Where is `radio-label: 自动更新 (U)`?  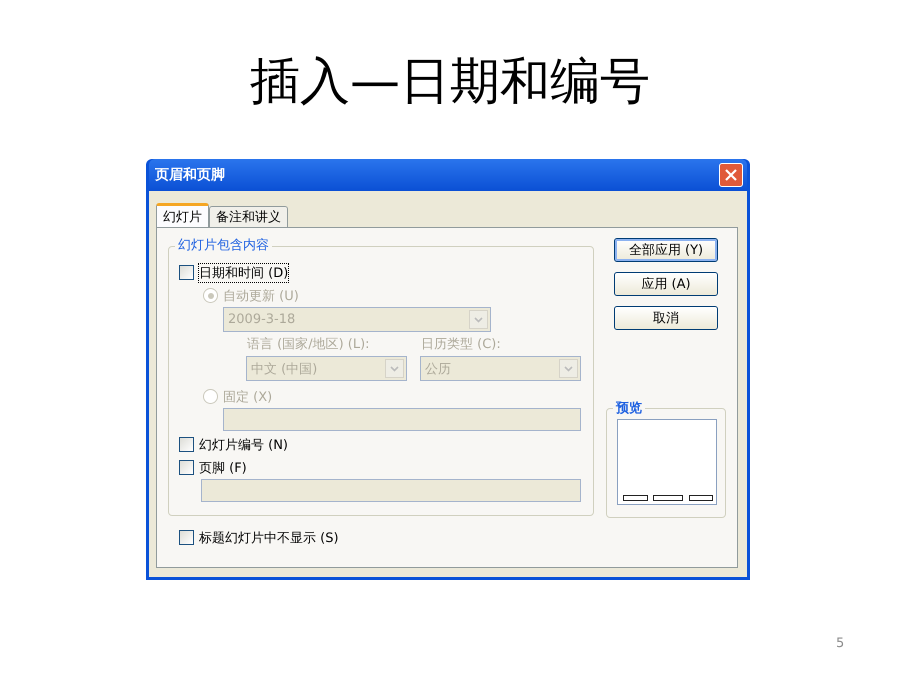 radio-label: 自动更新 (U) is located at coordinates (261, 297).